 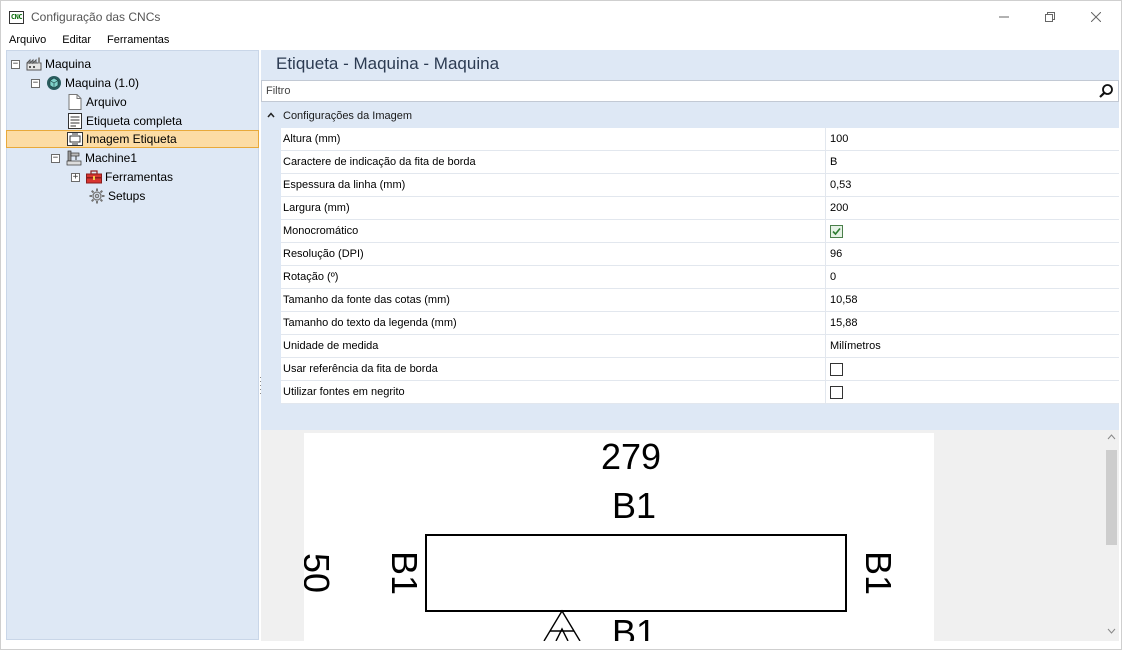 I want to click on property-row: Rotação (º) 0, so click(x=700, y=277).